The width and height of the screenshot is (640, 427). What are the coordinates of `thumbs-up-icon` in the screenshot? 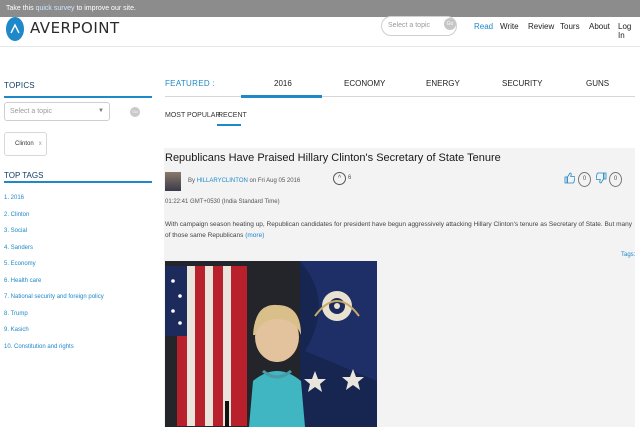 It's located at (570, 179).